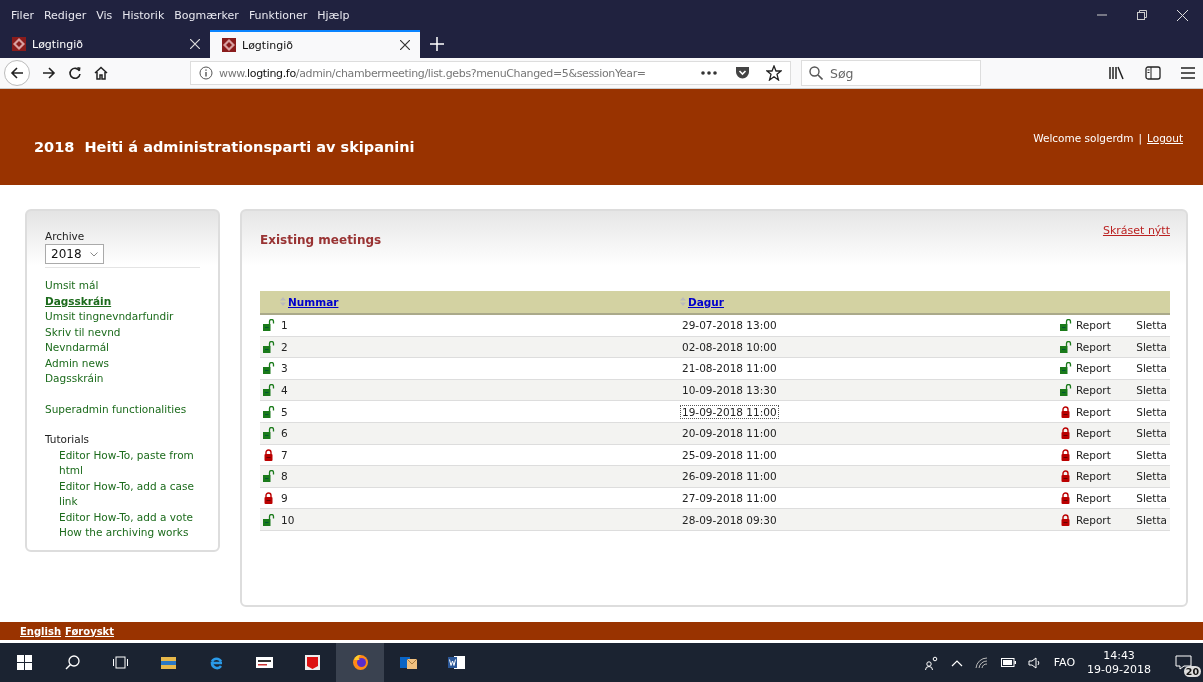 This screenshot has height=682, width=1203. Describe the element at coordinates (1119, 662) in the screenshot. I see `clock: 14:43 19-09-2018` at that location.